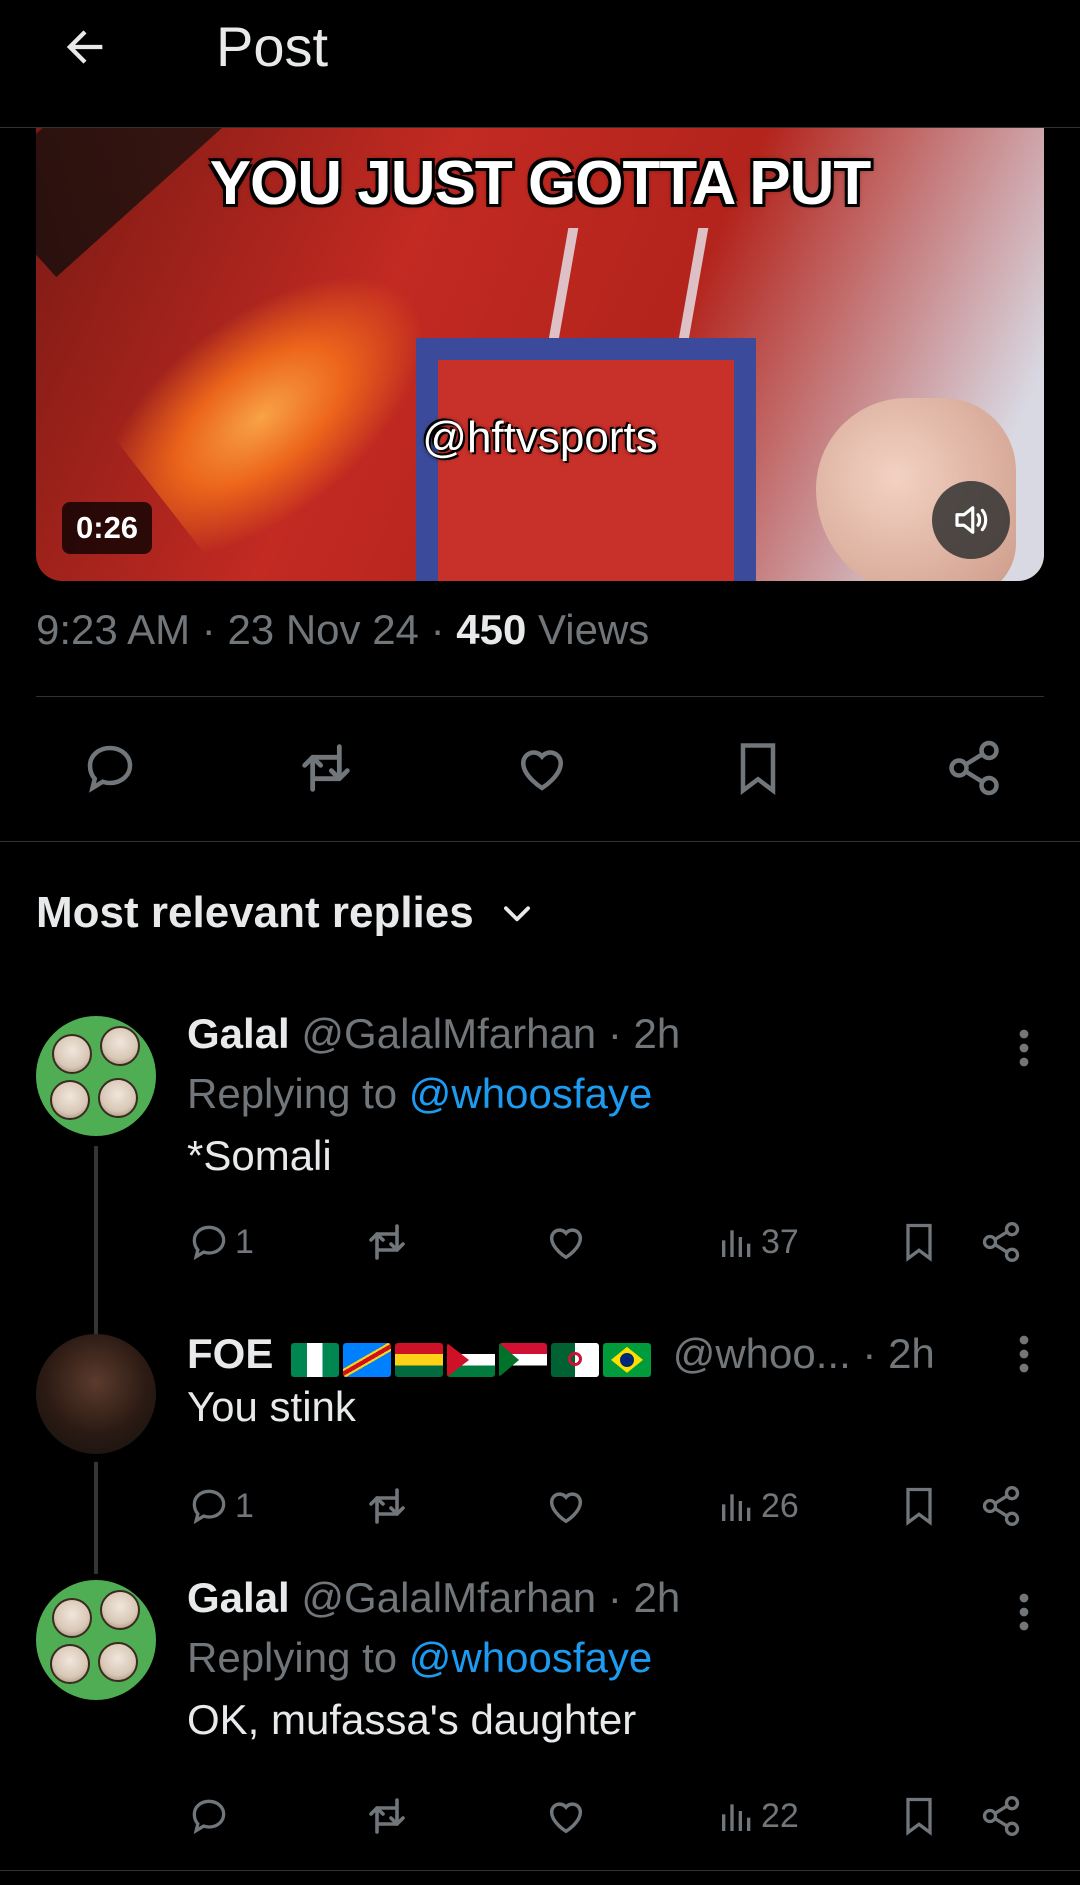  Describe the element at coordinates (540, 437) in the screenshot. I see `video-watermark: @hftvsports` at that location.